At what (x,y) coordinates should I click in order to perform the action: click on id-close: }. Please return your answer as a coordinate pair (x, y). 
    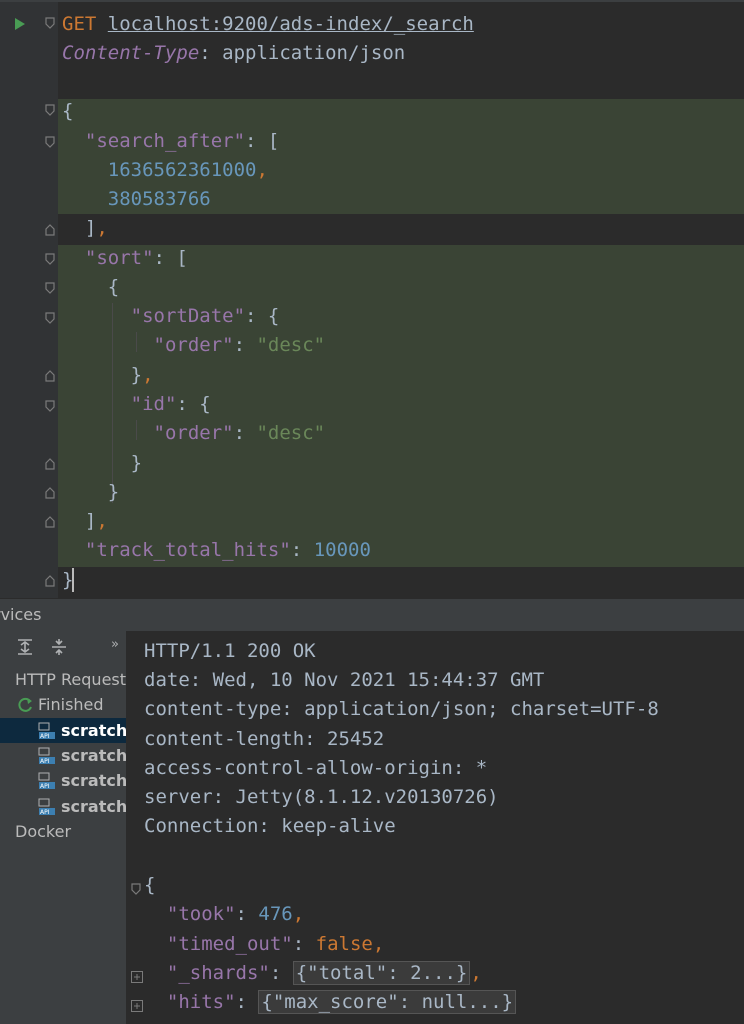
    Looking at the image, I should click on (102, 463).